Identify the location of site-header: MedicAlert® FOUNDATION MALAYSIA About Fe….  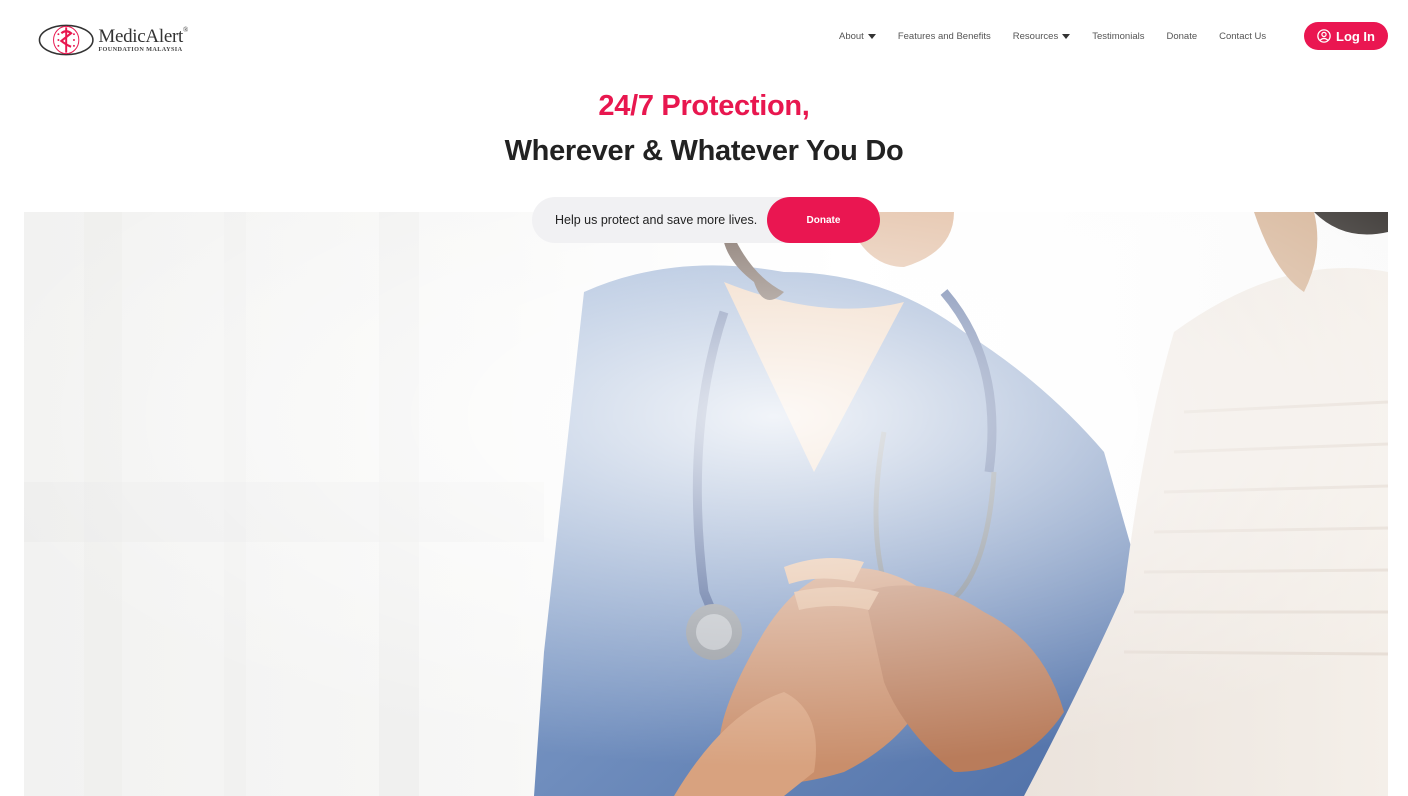
(704, 36).